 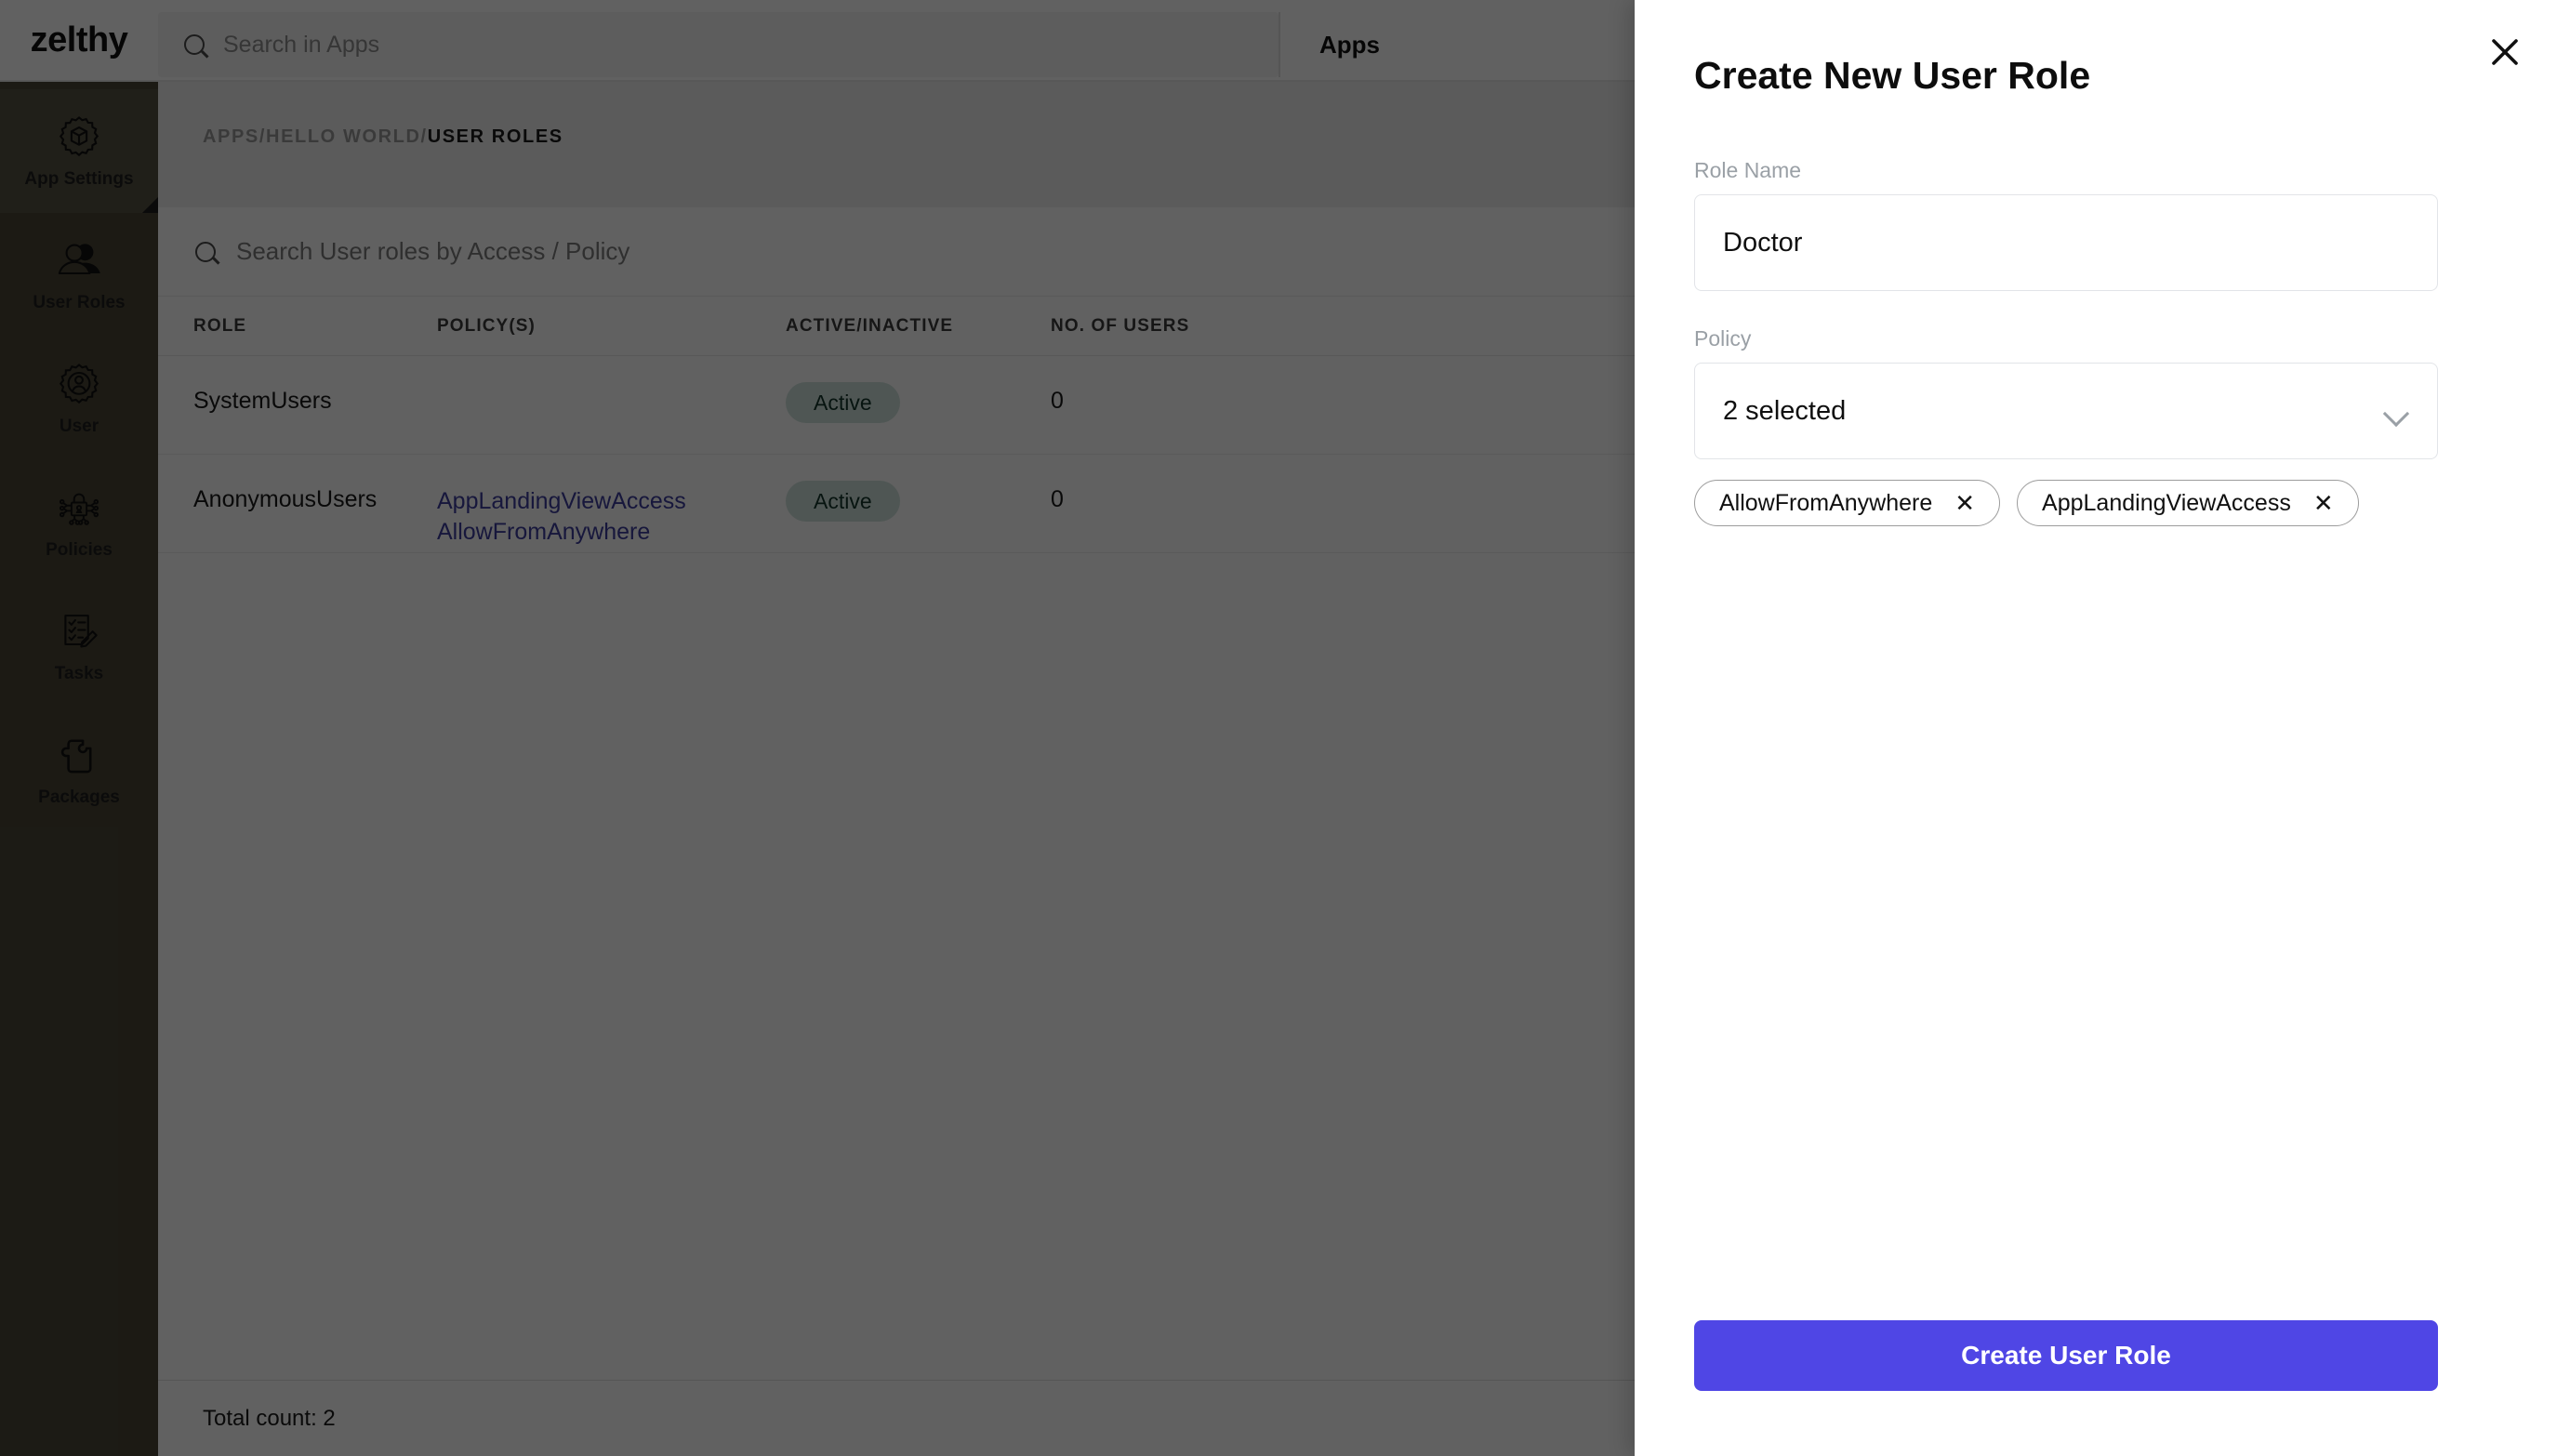 I want to click on sidebar-item-label: App Settings, so click(x=79, y=178).